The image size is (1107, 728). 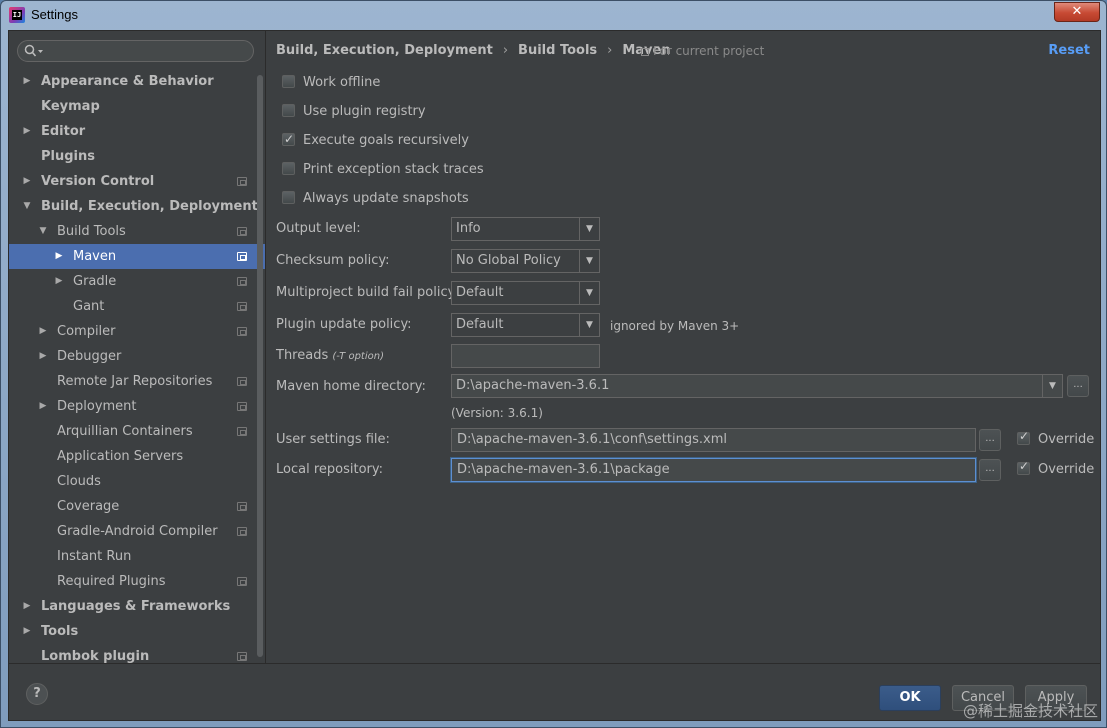 I want to click on sidebar-item-label: Appearance & Behavior, so click(x=127, y=81).